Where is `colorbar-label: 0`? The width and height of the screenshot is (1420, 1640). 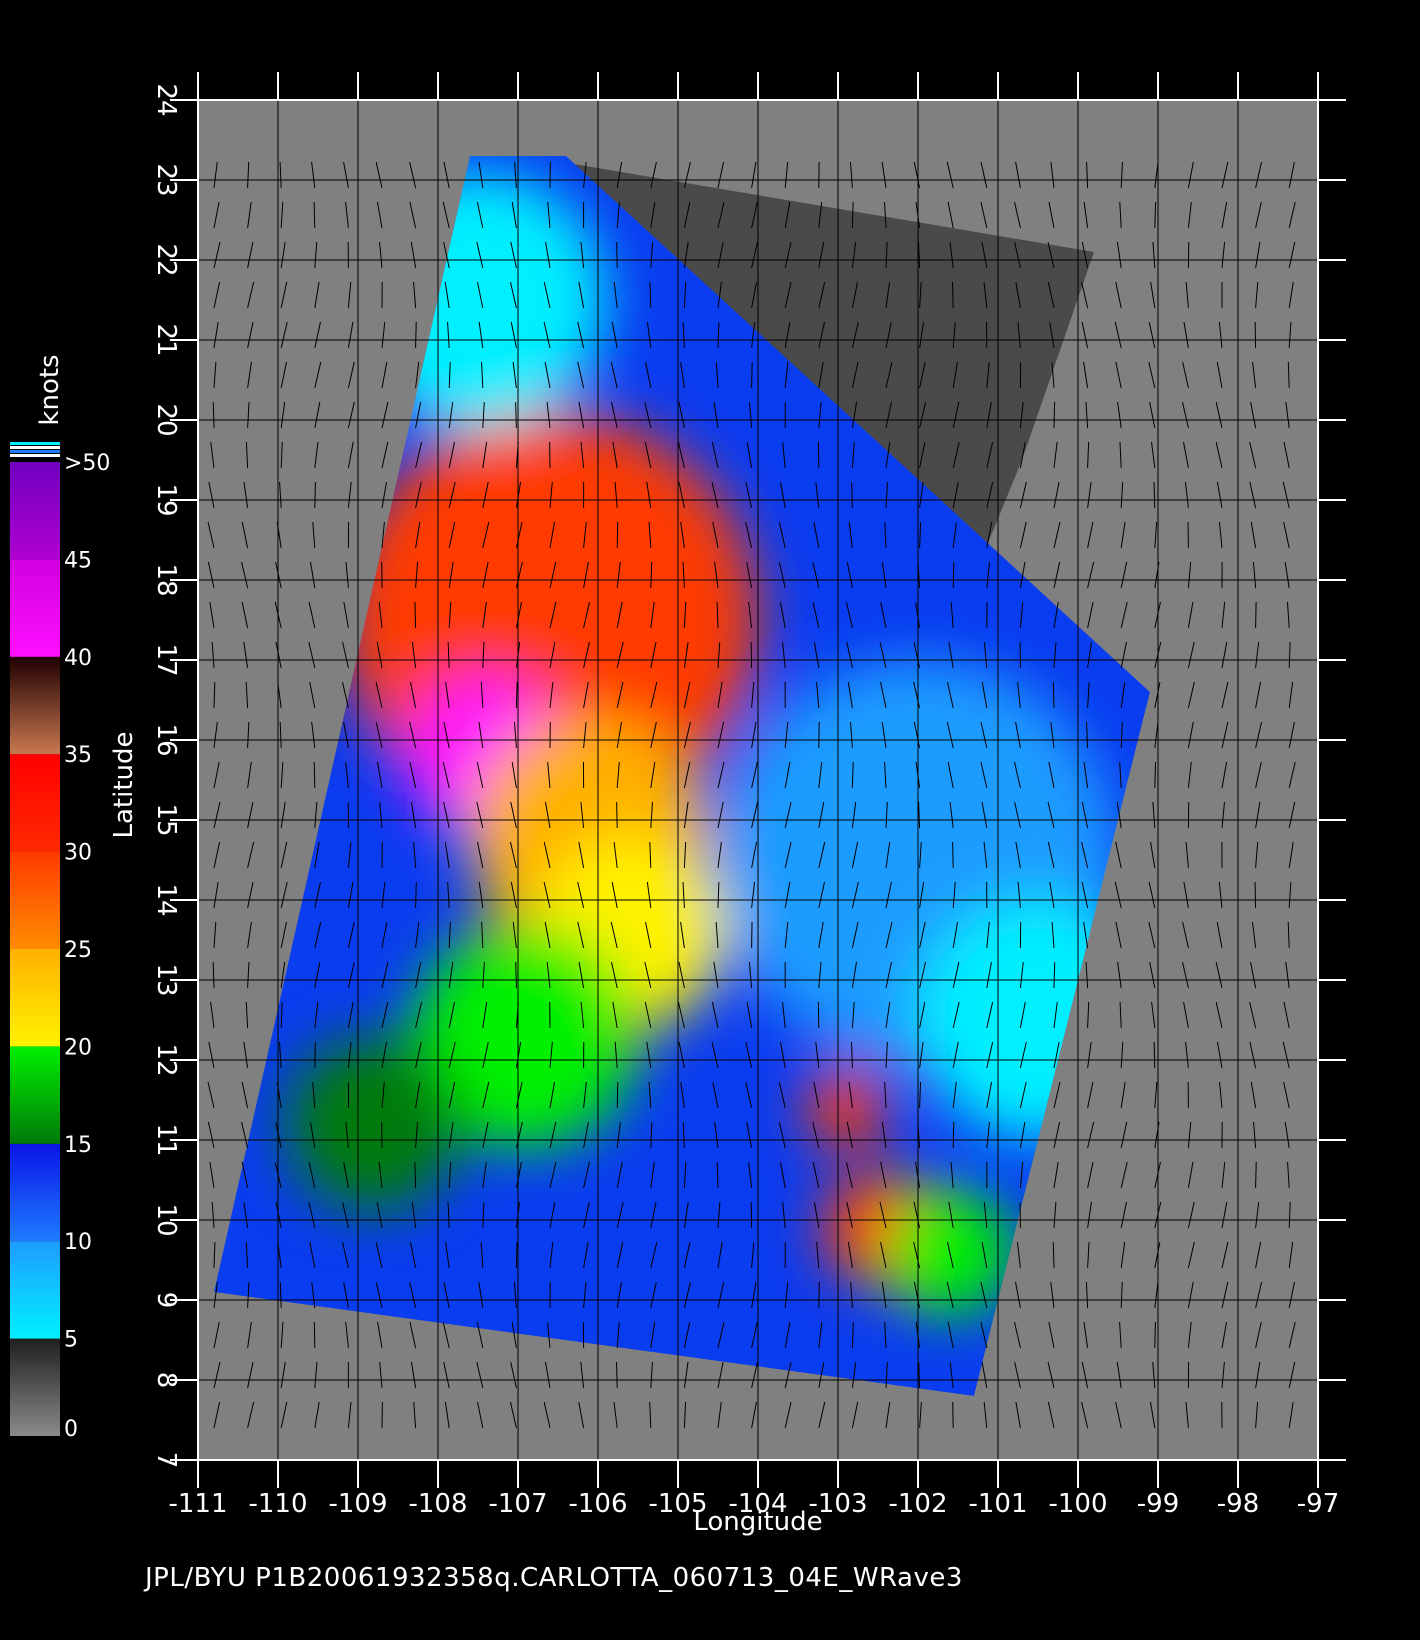
colorbar-label: 0 is located at coordinates (71, 1429).